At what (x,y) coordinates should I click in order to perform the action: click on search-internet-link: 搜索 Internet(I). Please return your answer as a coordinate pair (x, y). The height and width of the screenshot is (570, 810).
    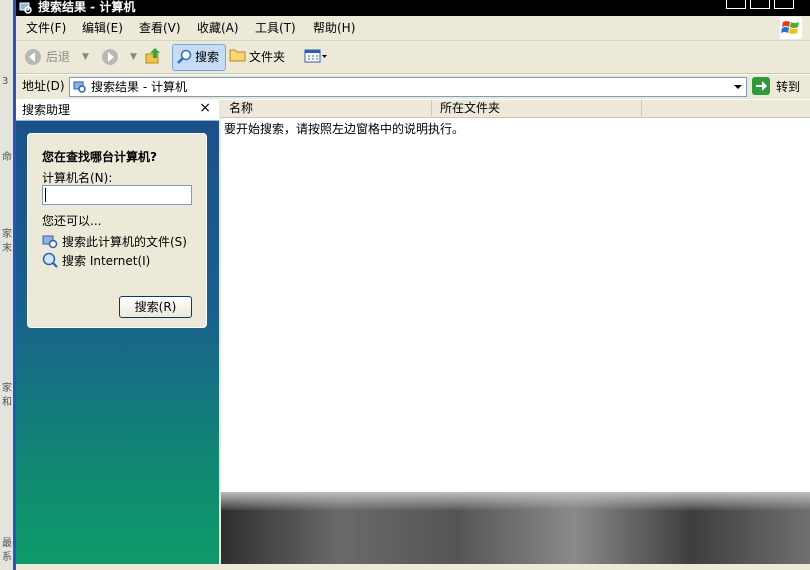
    Looking at the image, I should click on (122, 260).